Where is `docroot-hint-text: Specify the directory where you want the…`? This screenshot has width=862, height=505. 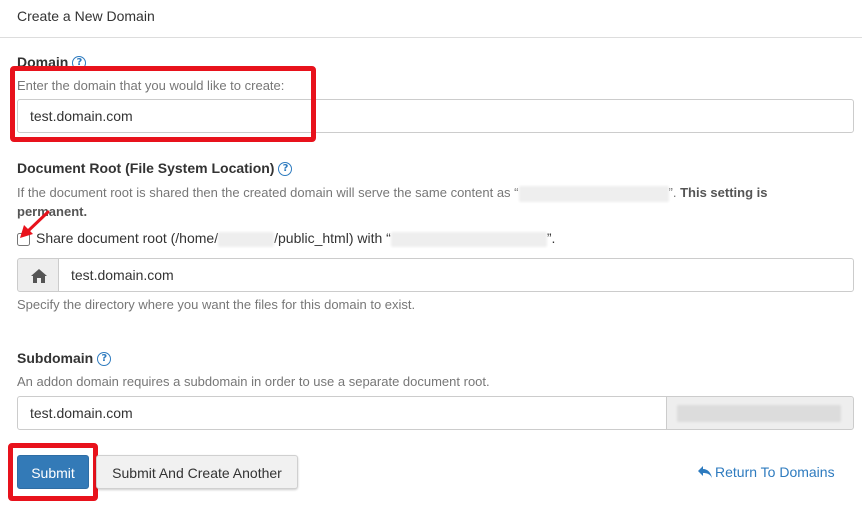
docroot-hint-text: Specify the directory where you want the… is located at coordinates (216, 304).